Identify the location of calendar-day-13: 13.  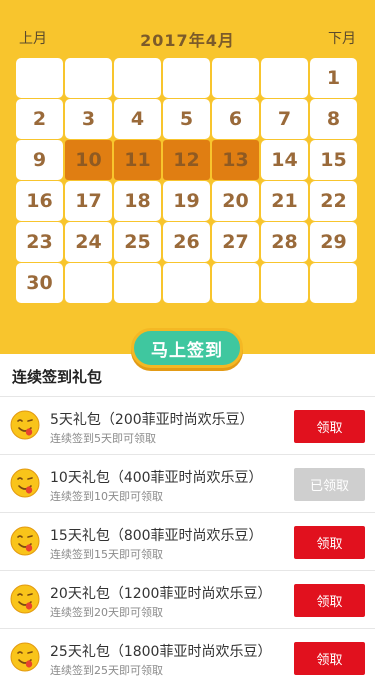
(235, 160).